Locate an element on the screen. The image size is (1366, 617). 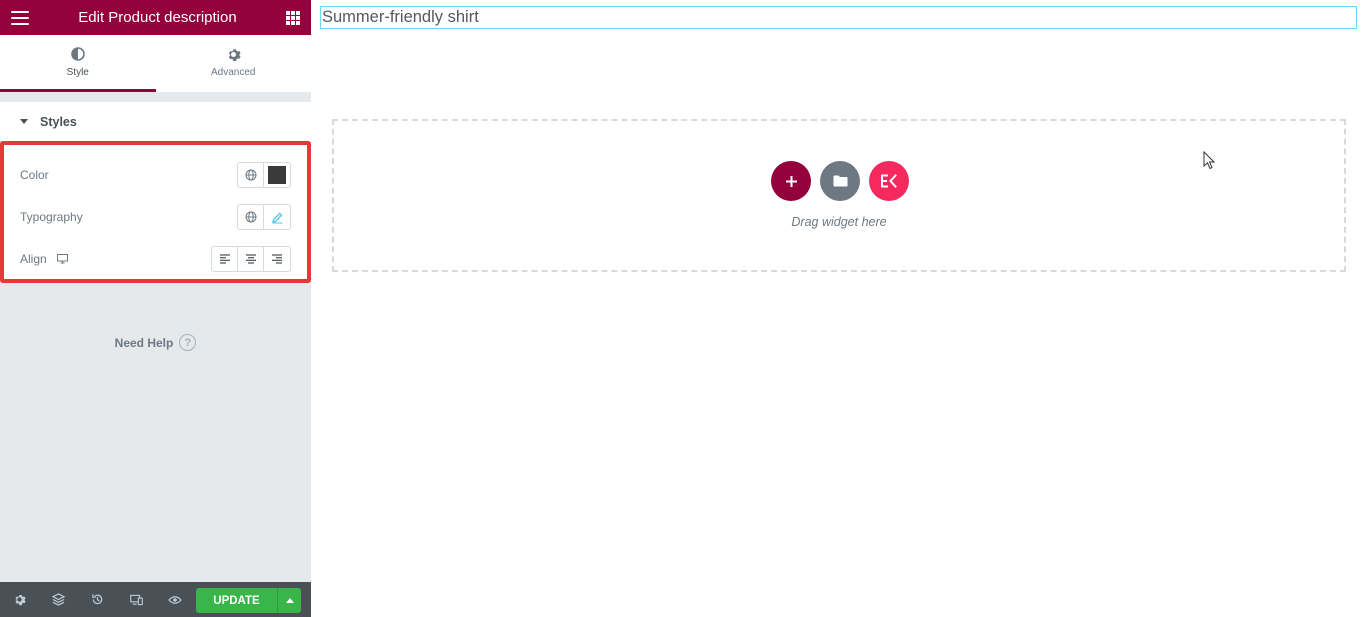
align-right-icon is located at coordinates (277, 259).